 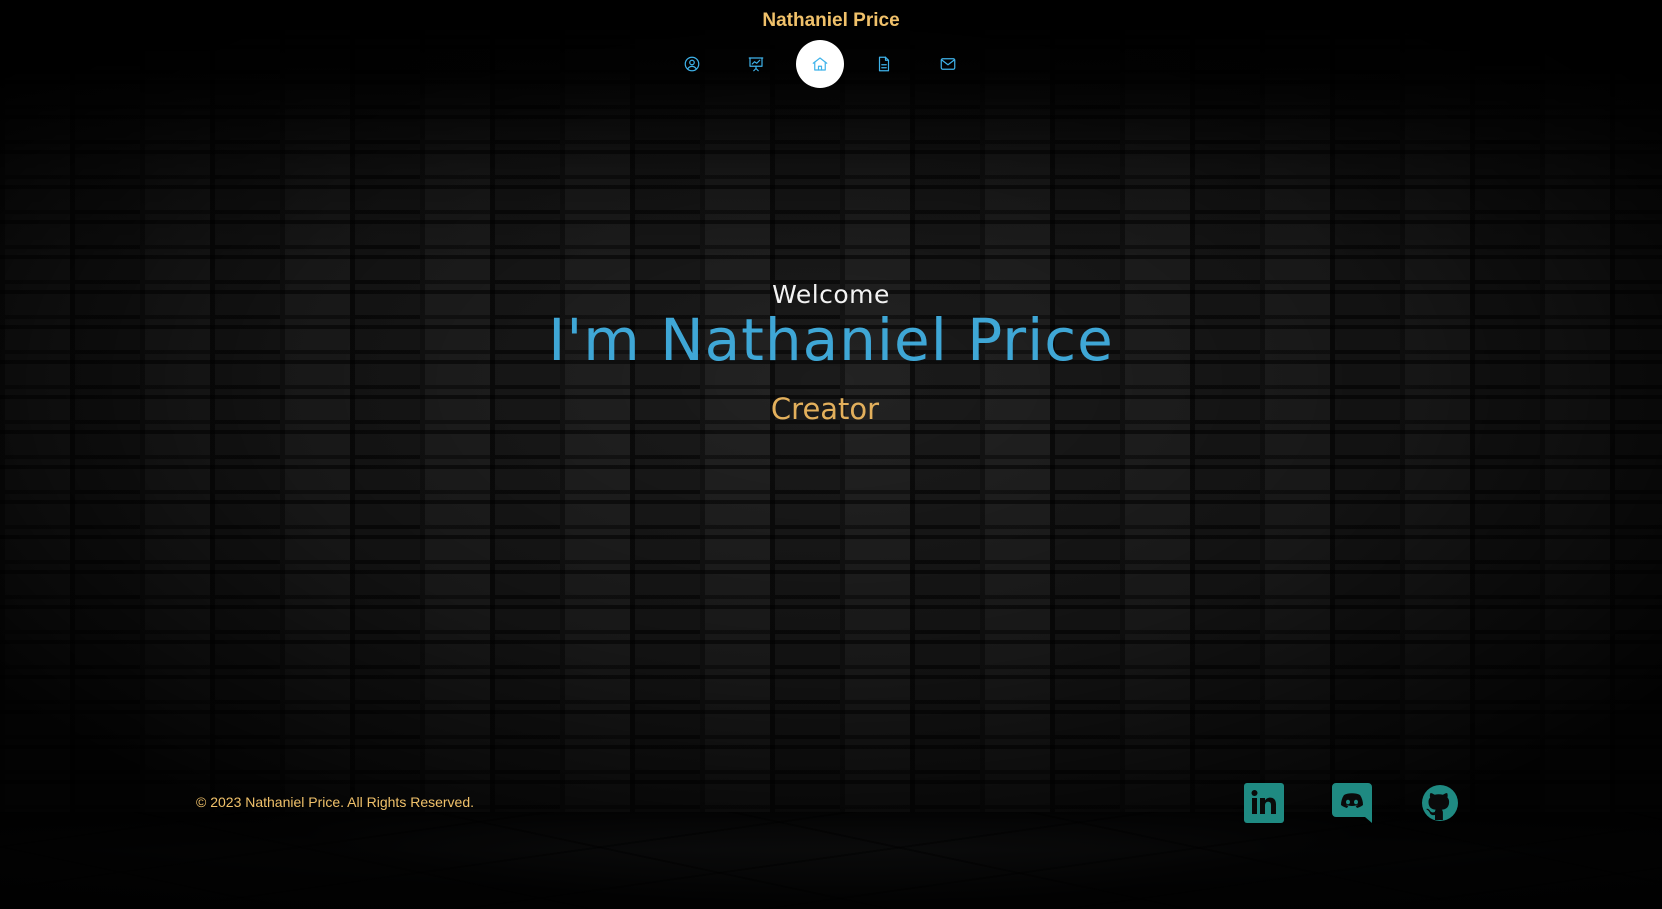 I want to click on github-link, so click(x=1440, y=803).